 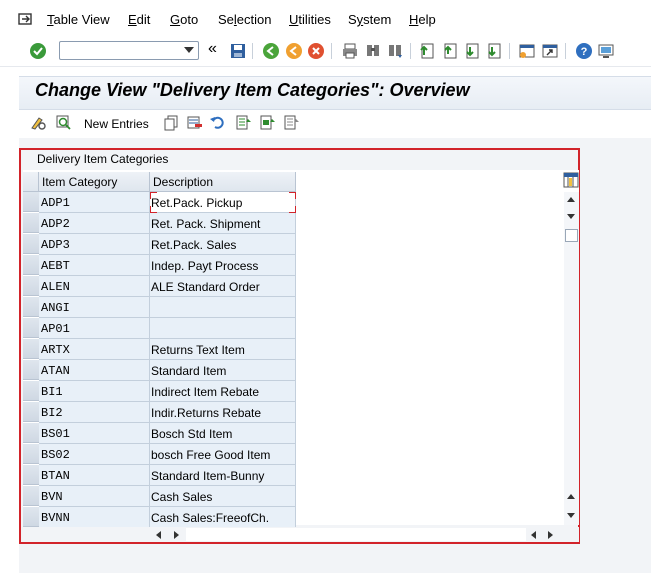 What do you see at coordinates (571, 199) in the screenshot?
I see `scroll-up-icon` at bounding box center [571, 199].